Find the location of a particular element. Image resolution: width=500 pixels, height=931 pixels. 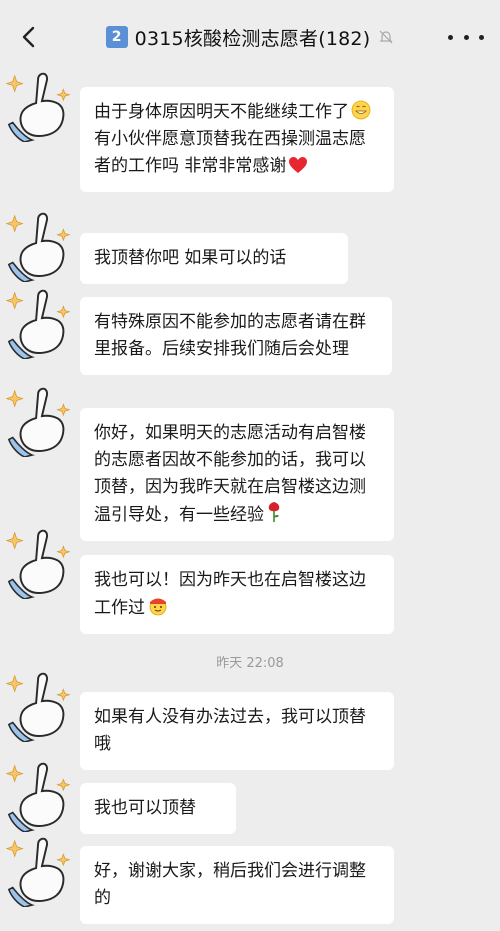

message-text: 我也可以！因为昨天也在启智楼这边工作过 is located at coordinates (230, 594).